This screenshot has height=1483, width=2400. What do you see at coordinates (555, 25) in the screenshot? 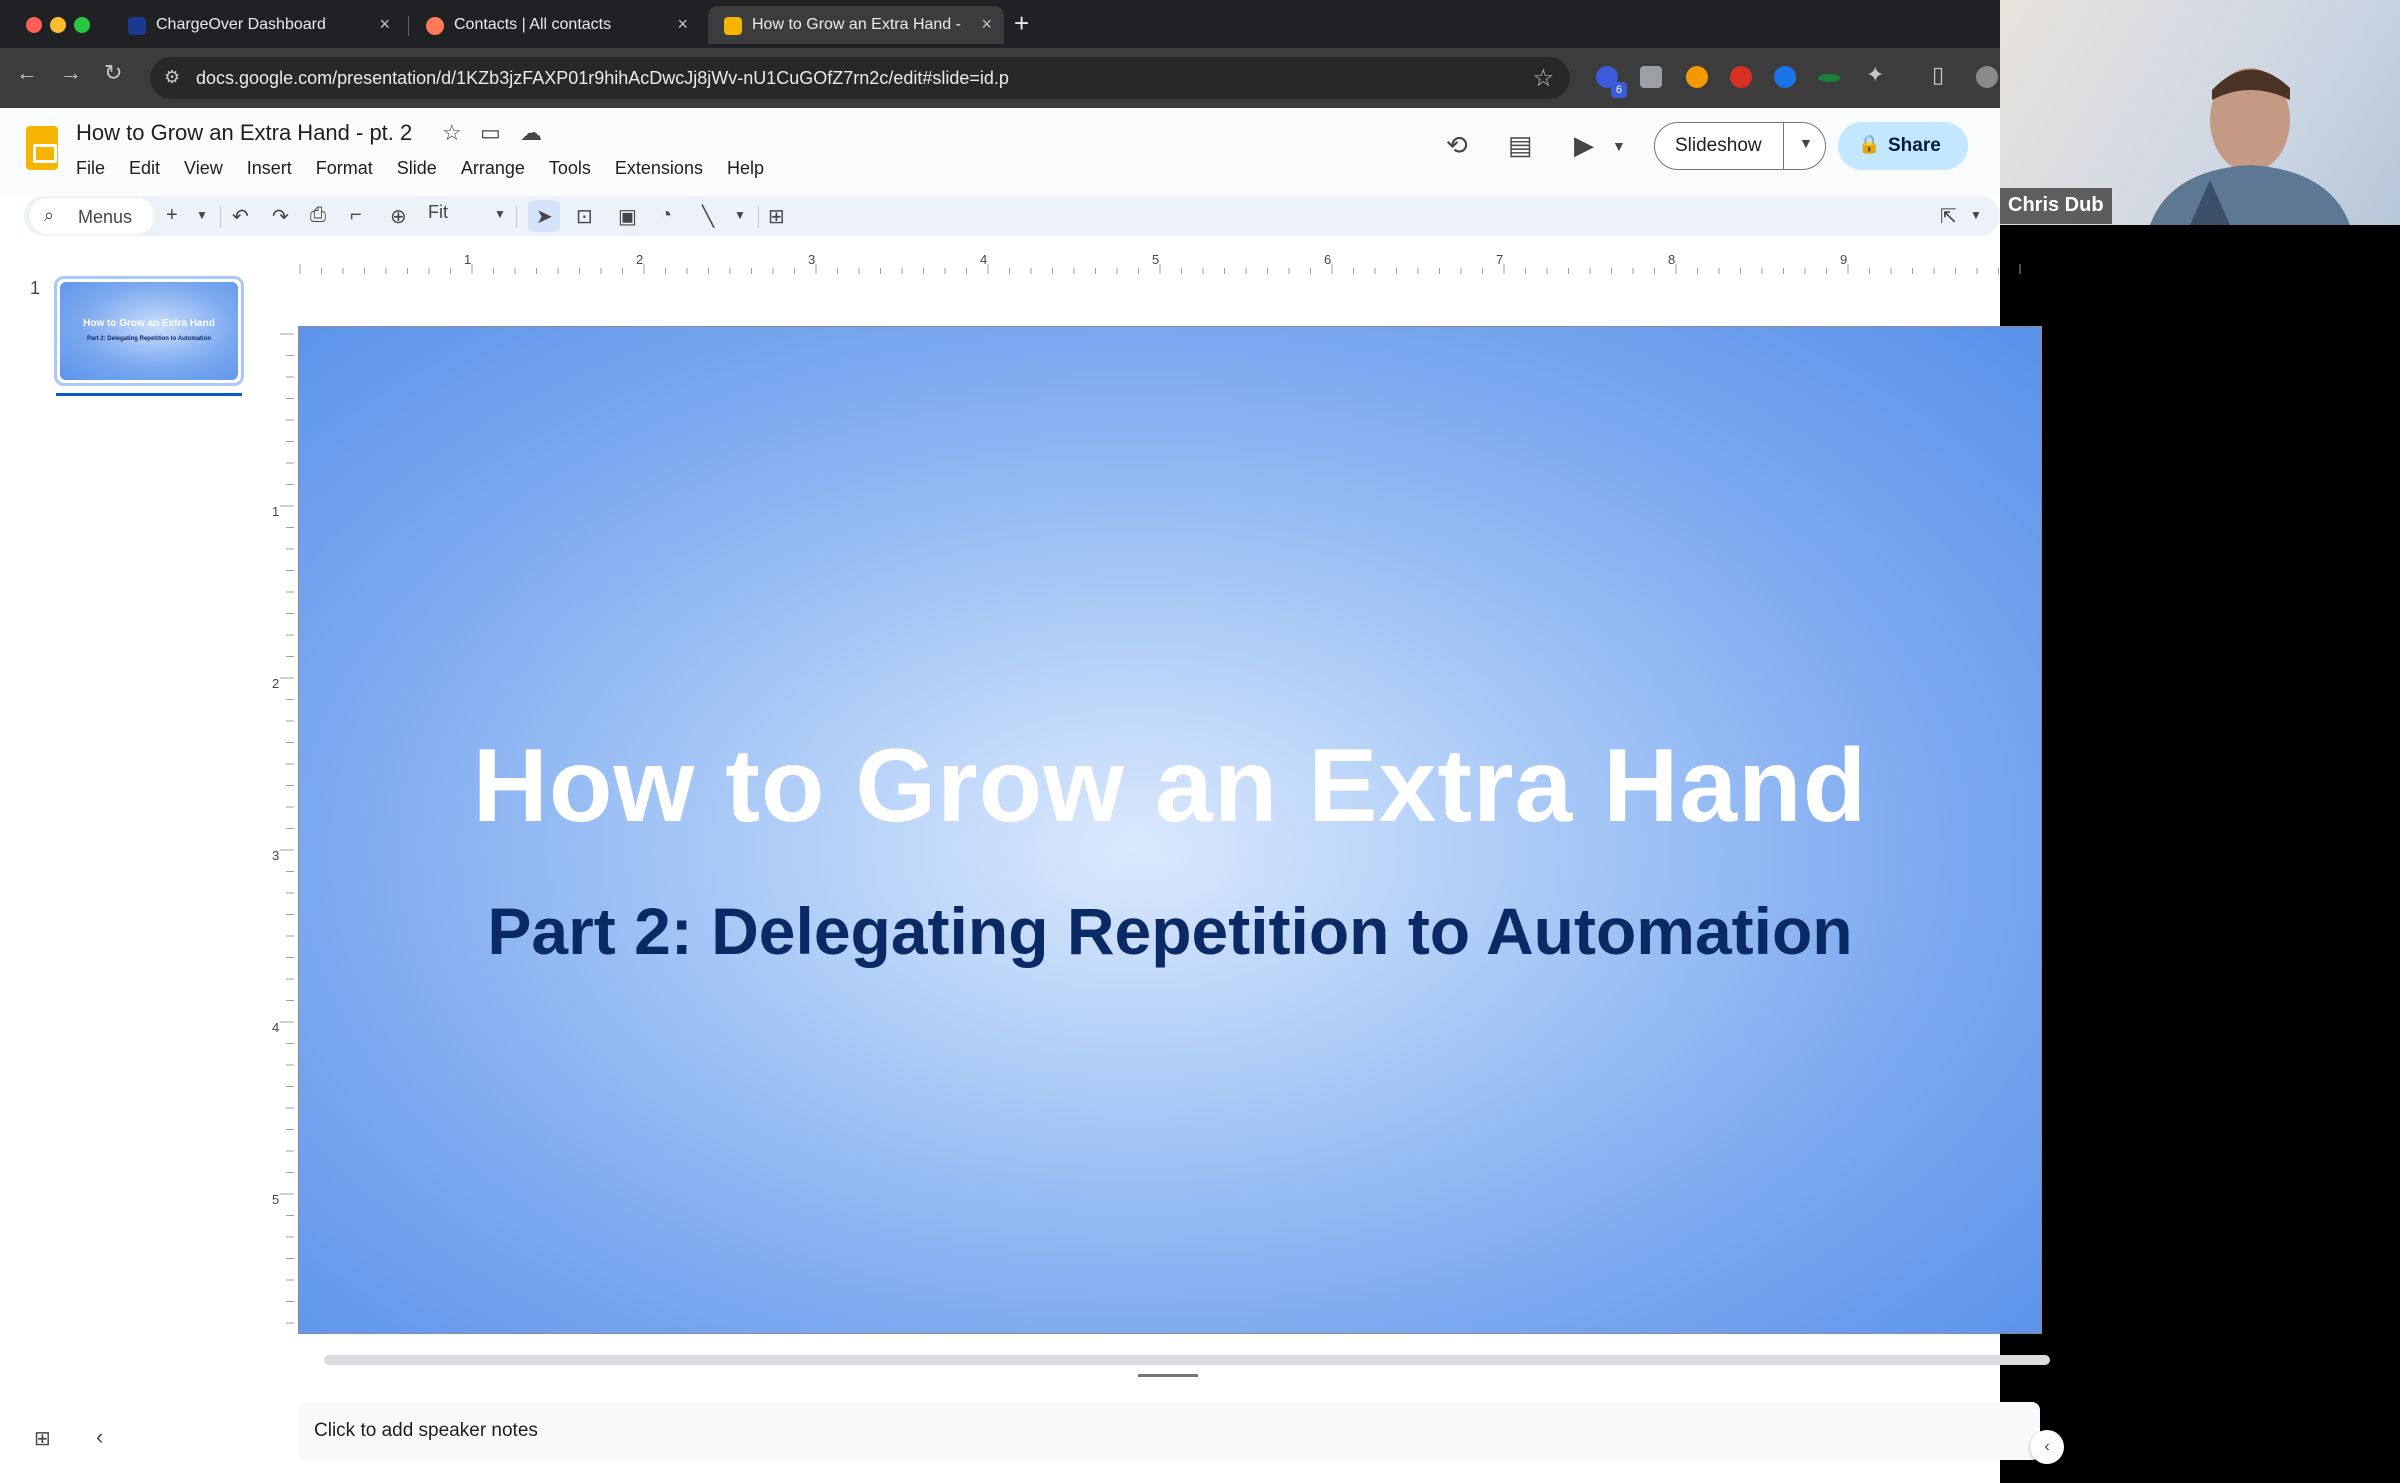
I see `tab-contacts: Contacts | All contacts ×` at bounding box center [555, 25].